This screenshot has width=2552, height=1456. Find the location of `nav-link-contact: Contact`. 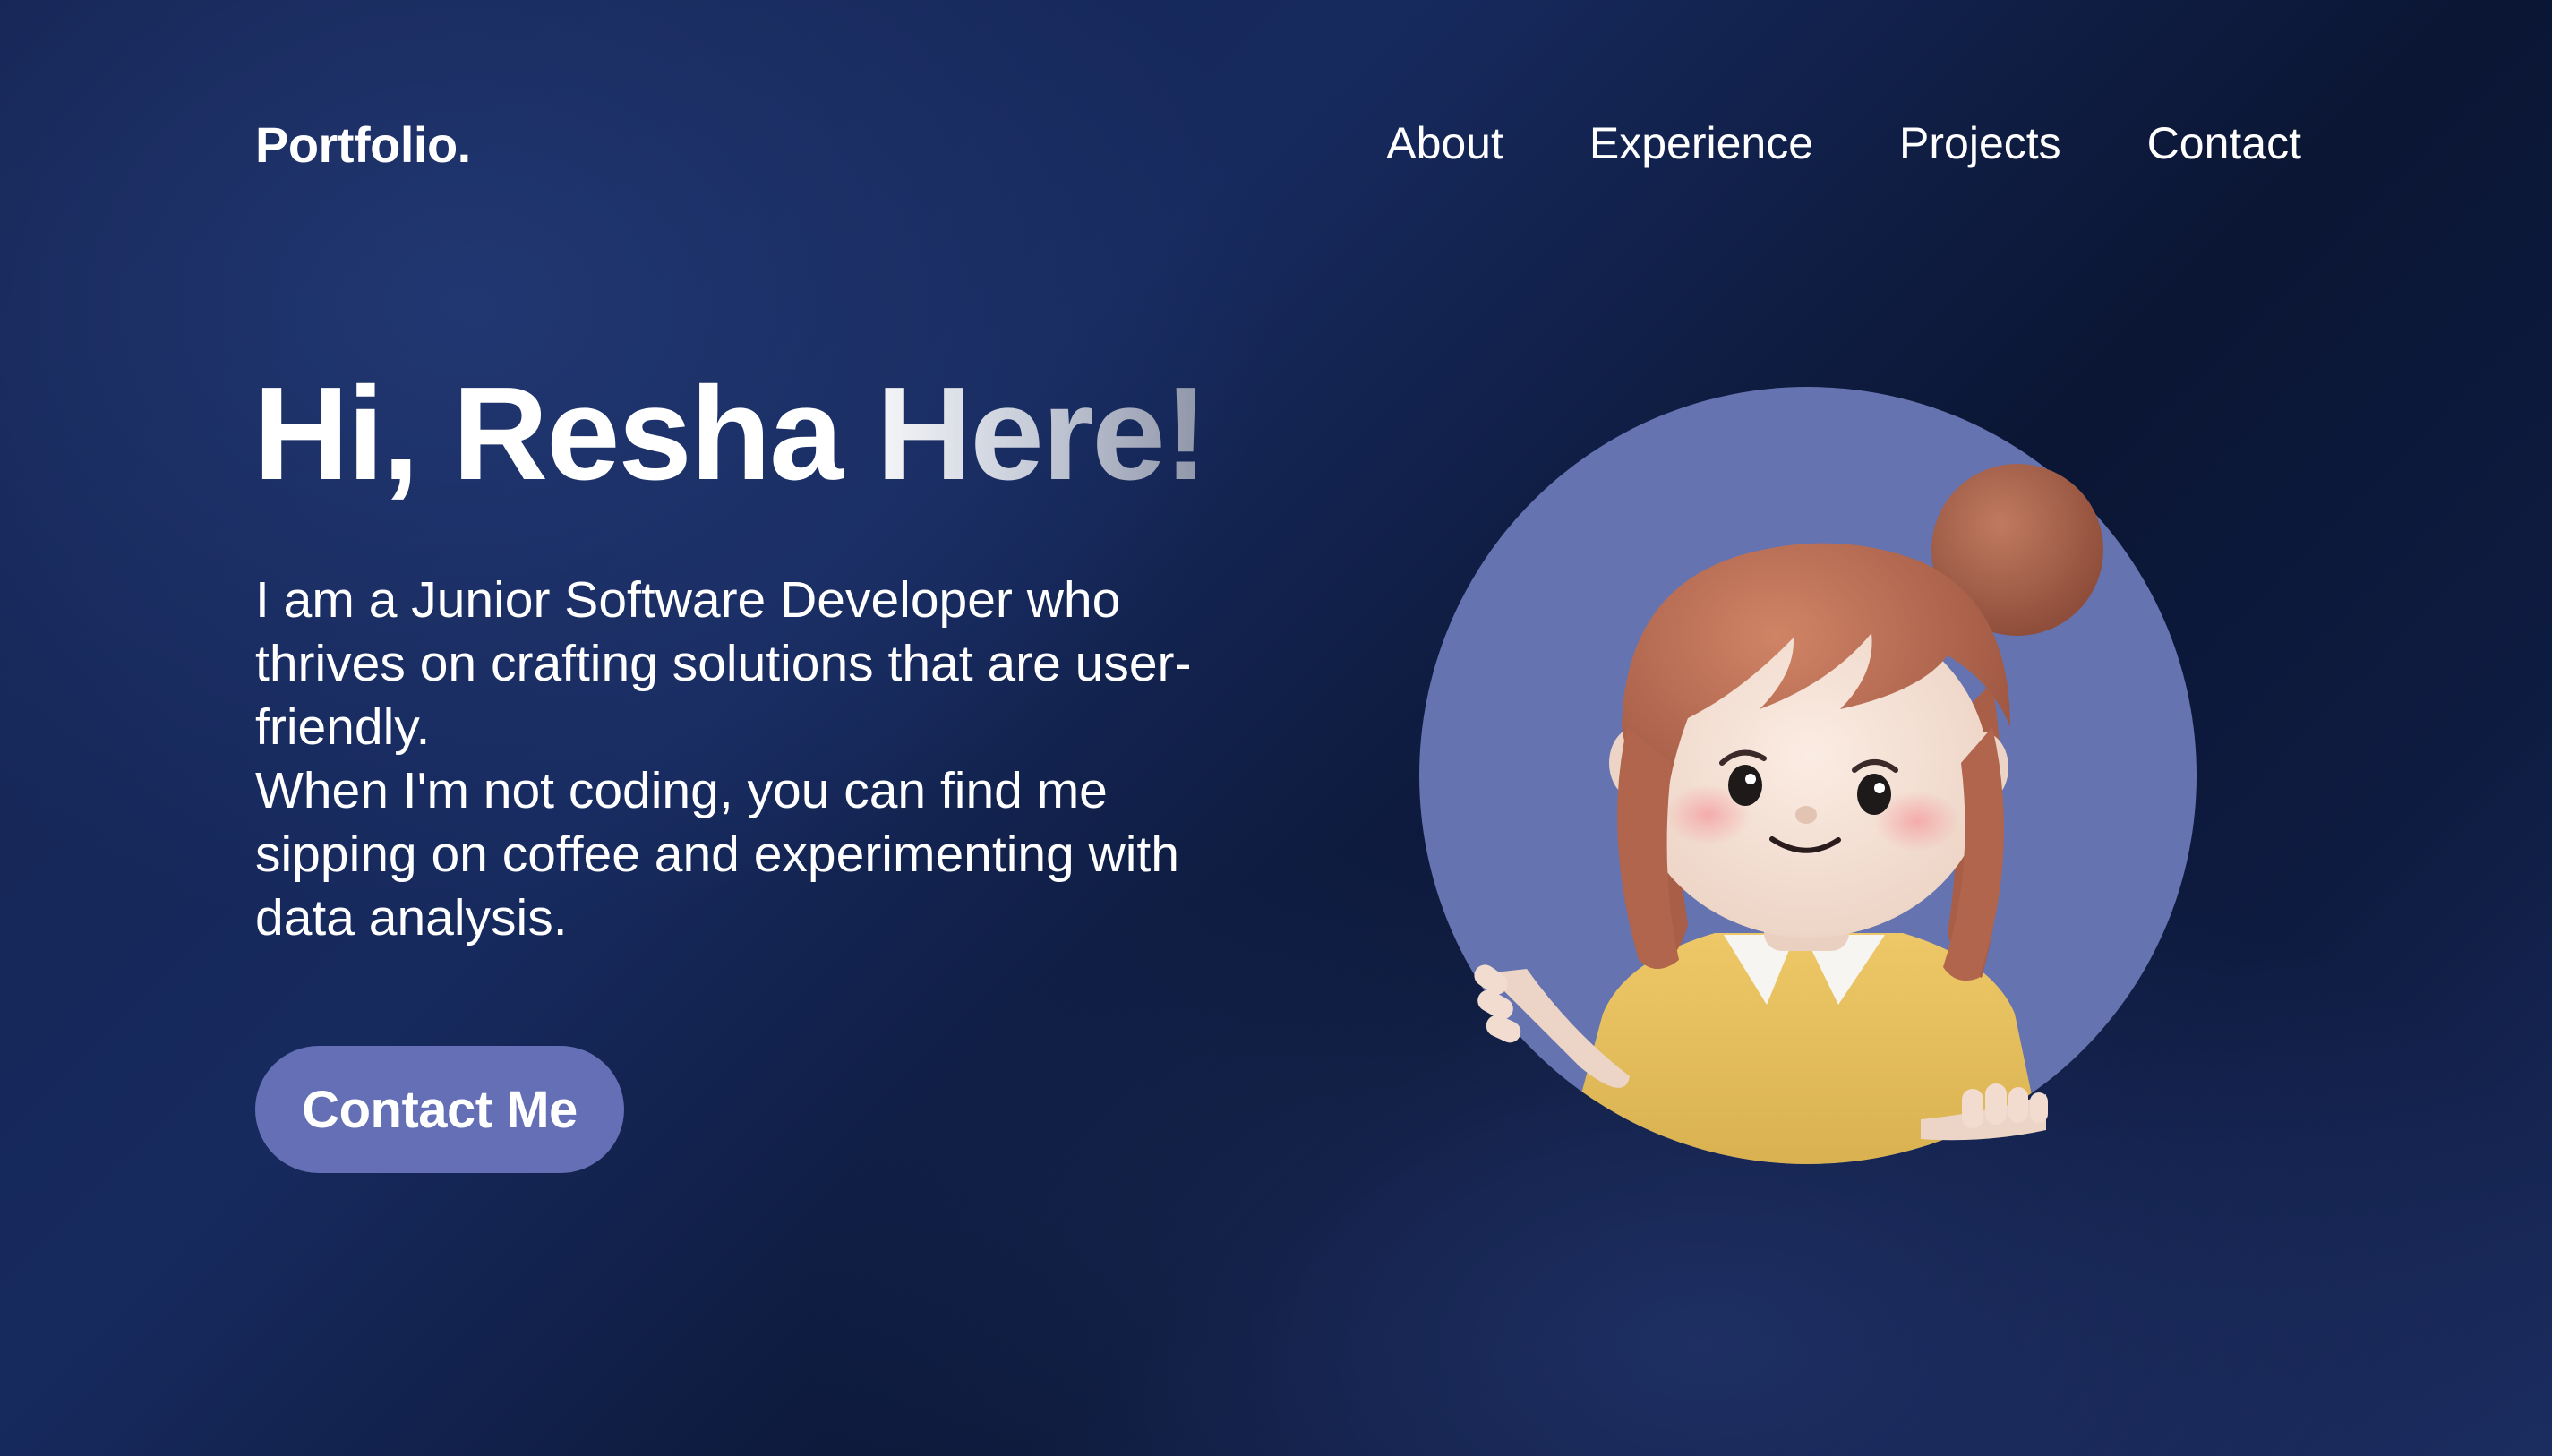

nav-link-contact: Contact is located at coordinates (2224, 143).